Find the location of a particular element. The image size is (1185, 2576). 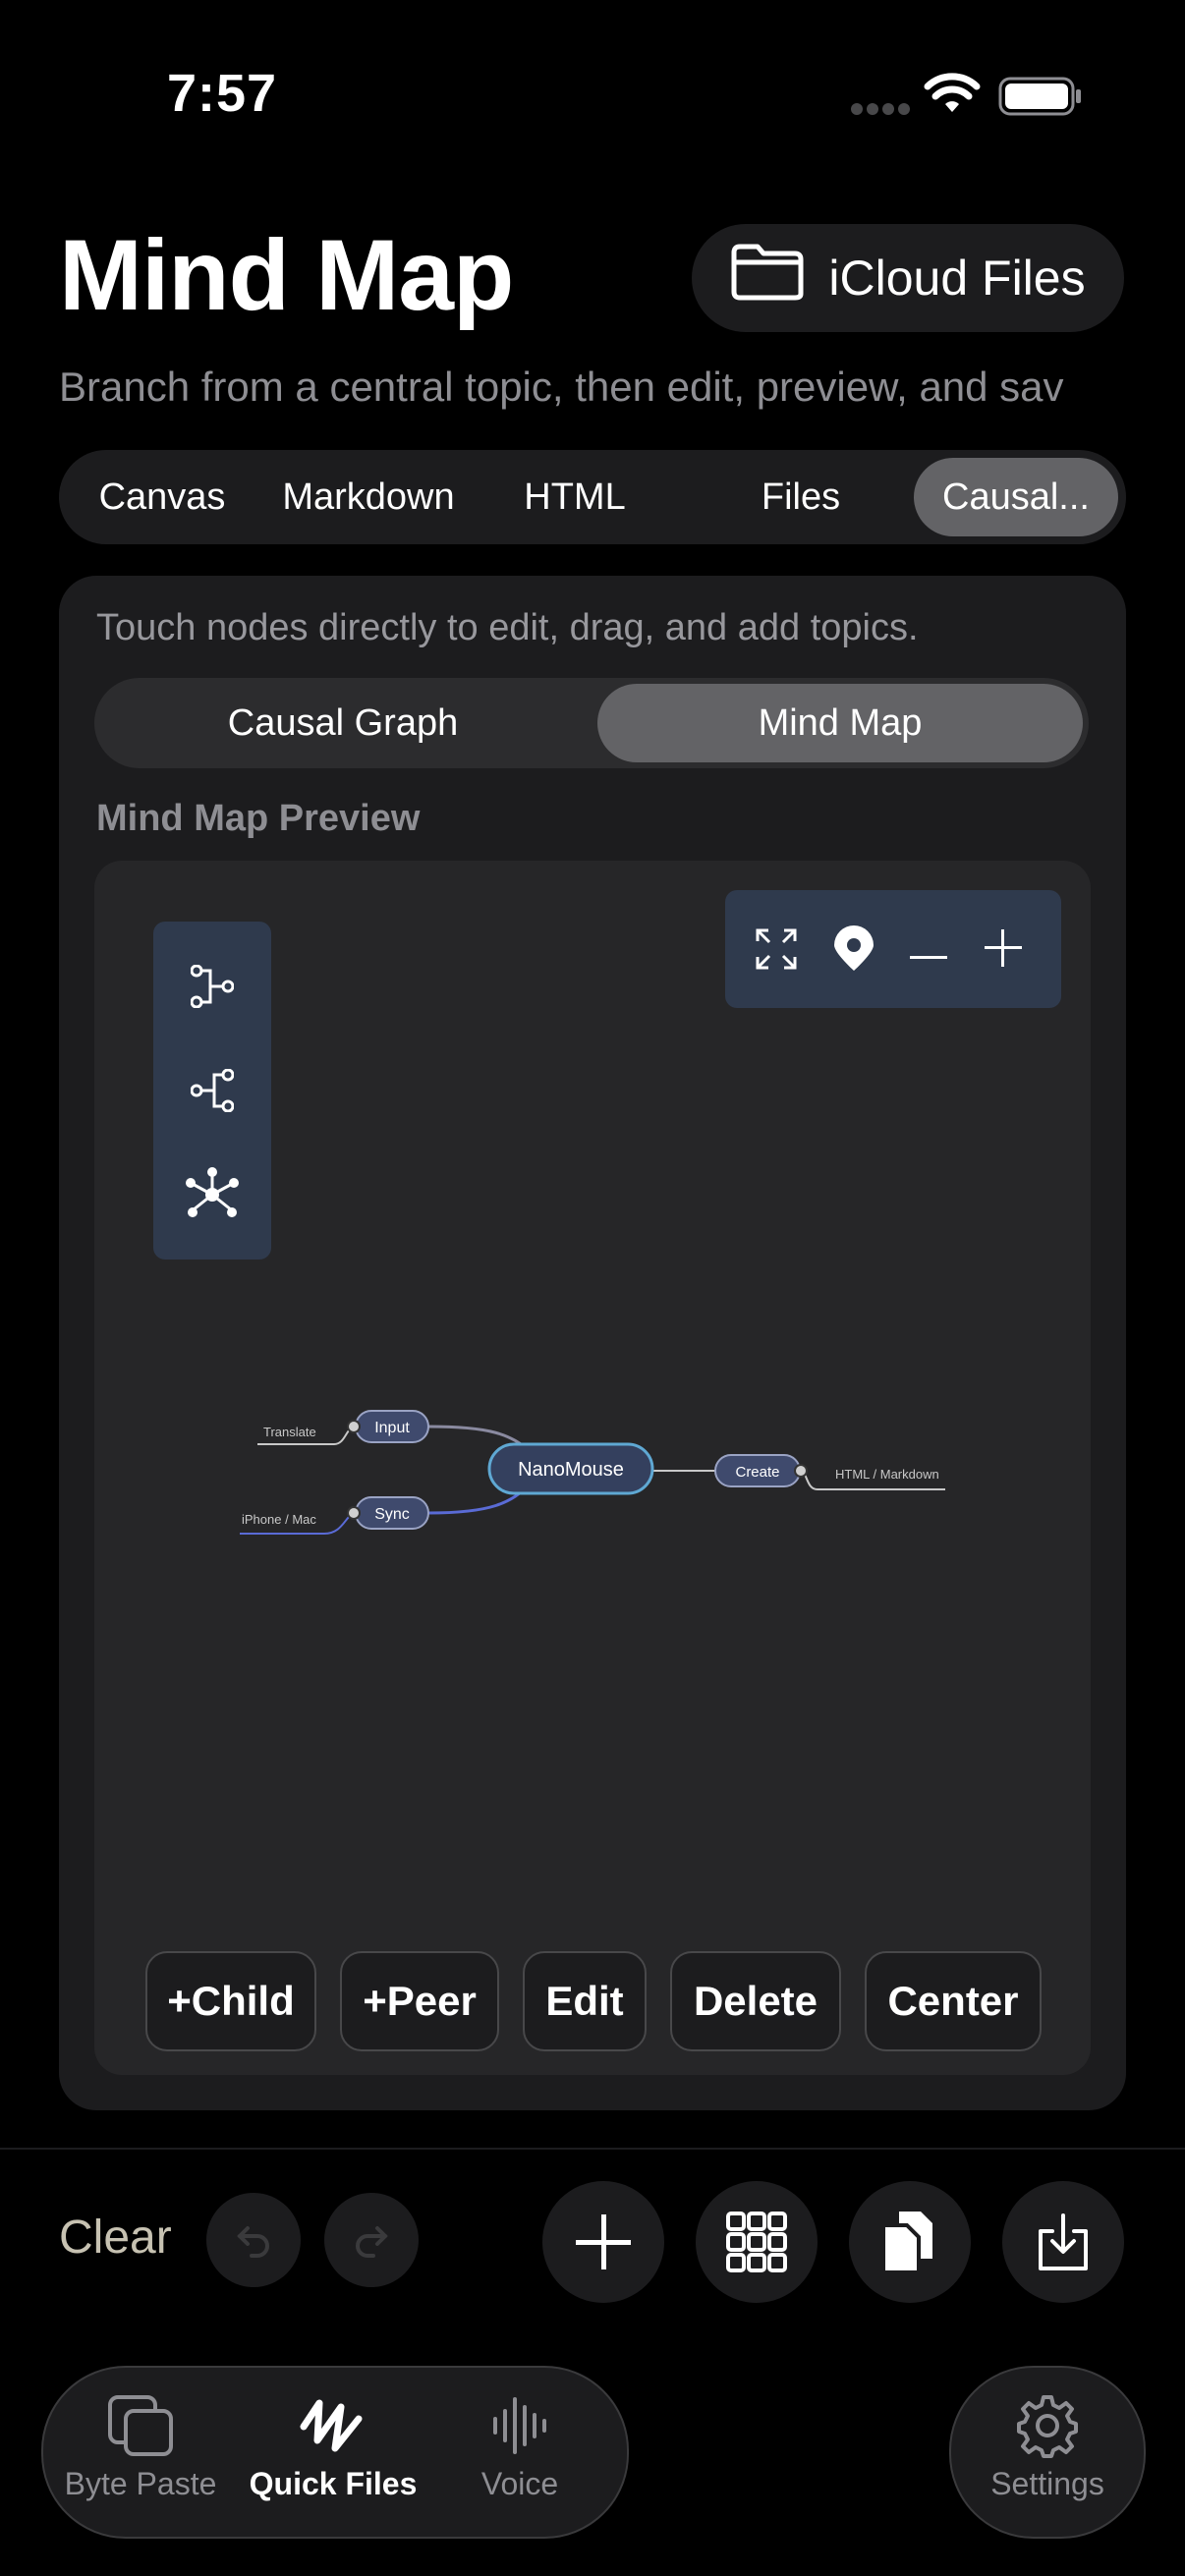

settings-button: Settings is located at coordinates (1048, 2452).